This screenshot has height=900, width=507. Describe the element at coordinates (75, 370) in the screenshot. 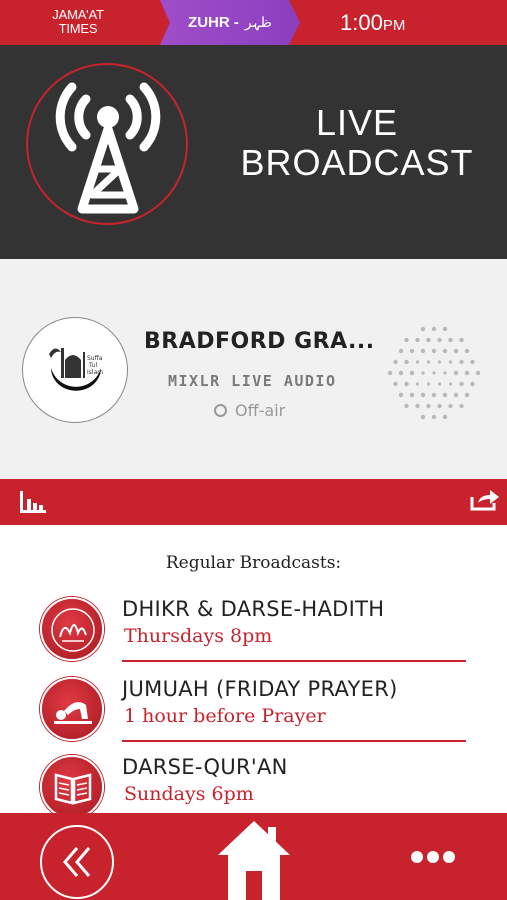

I see `station-logo-icon: Suffa Tul Islam` at that location.